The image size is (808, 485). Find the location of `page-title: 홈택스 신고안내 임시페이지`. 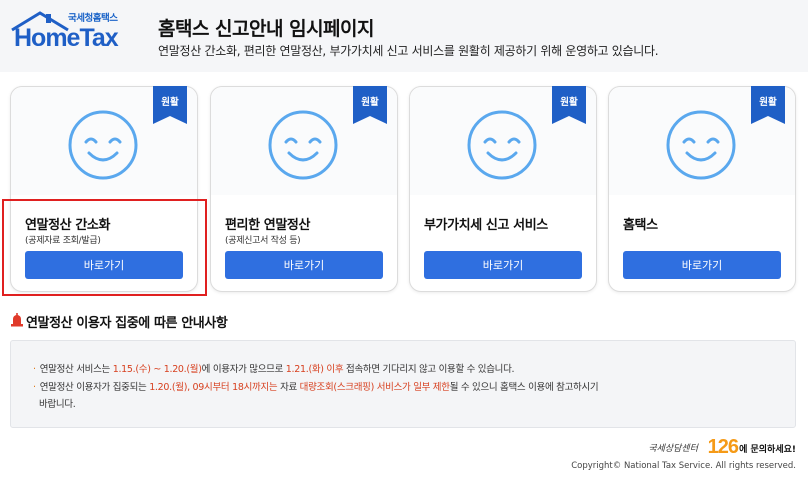

page-title: 홈택스 신고안내 임시페이지 is located at coordinates (266, 29).